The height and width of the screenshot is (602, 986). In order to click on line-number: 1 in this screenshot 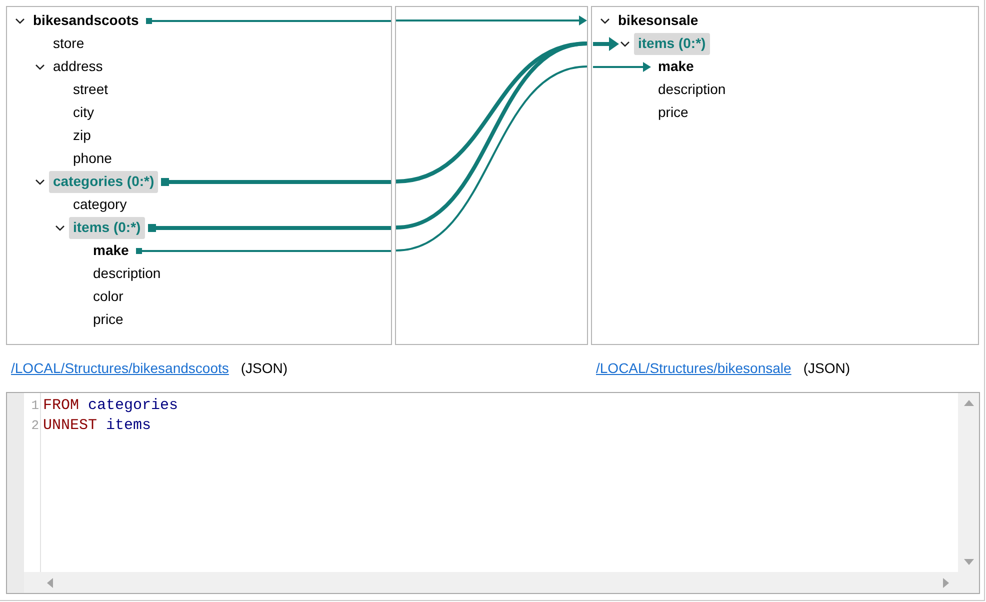, I will do `click(35, 406)`.